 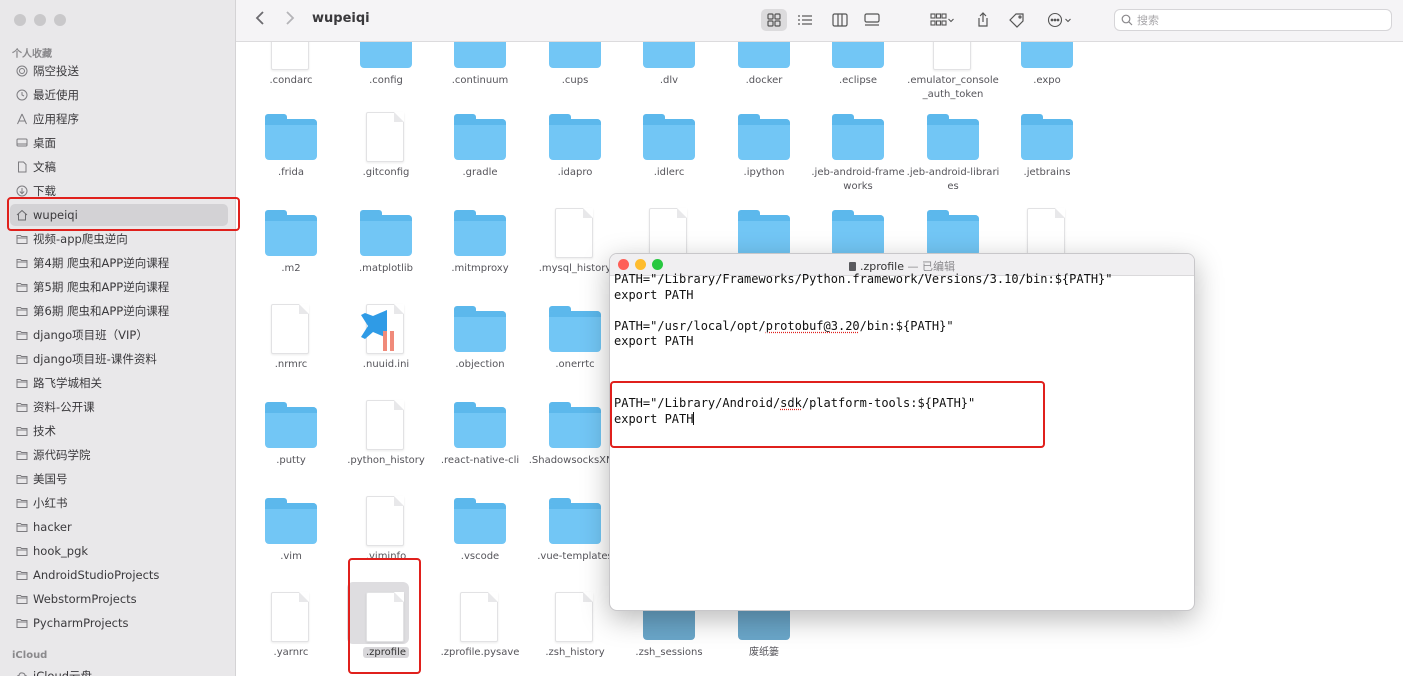 What do you see at coordinates (480, 71) in the screenshot?
I see `file-item: .continuum` at bounding box center [480, 71].